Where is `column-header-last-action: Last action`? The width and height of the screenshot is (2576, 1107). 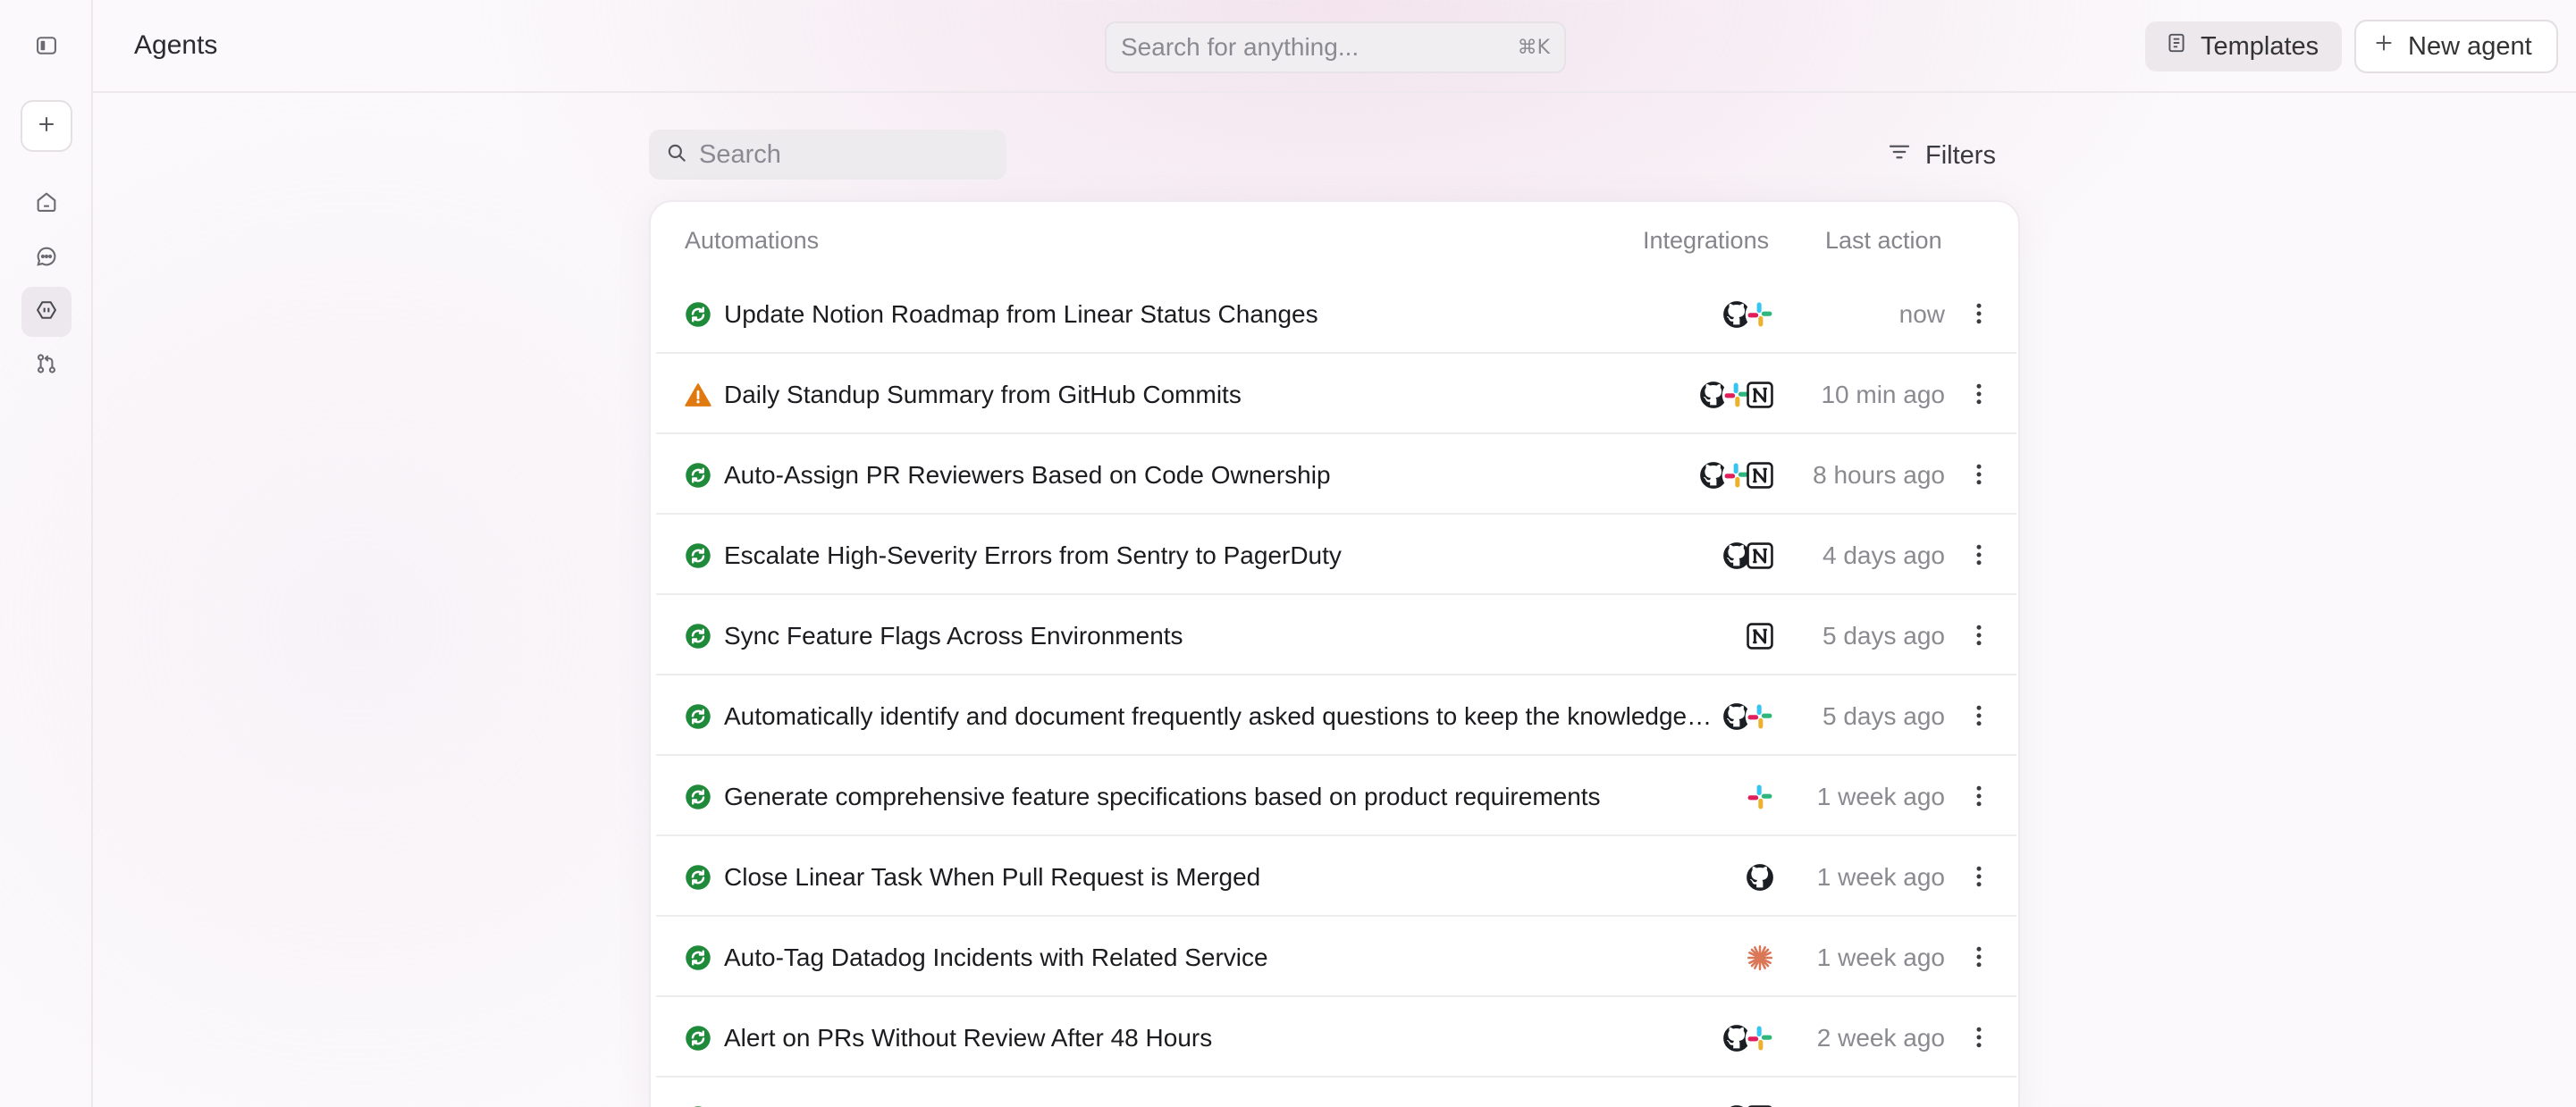 column-header-last-action: Last action is located at coordinates (1884, 240).